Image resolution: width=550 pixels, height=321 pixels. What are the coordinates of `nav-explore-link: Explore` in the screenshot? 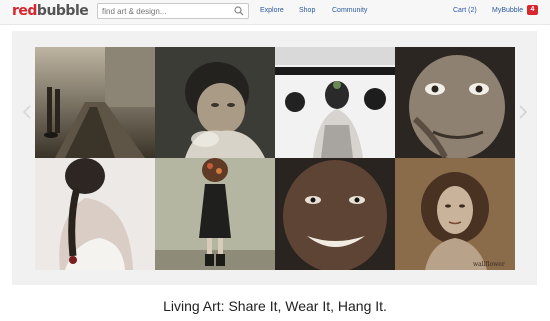 It's located at (272, 10).